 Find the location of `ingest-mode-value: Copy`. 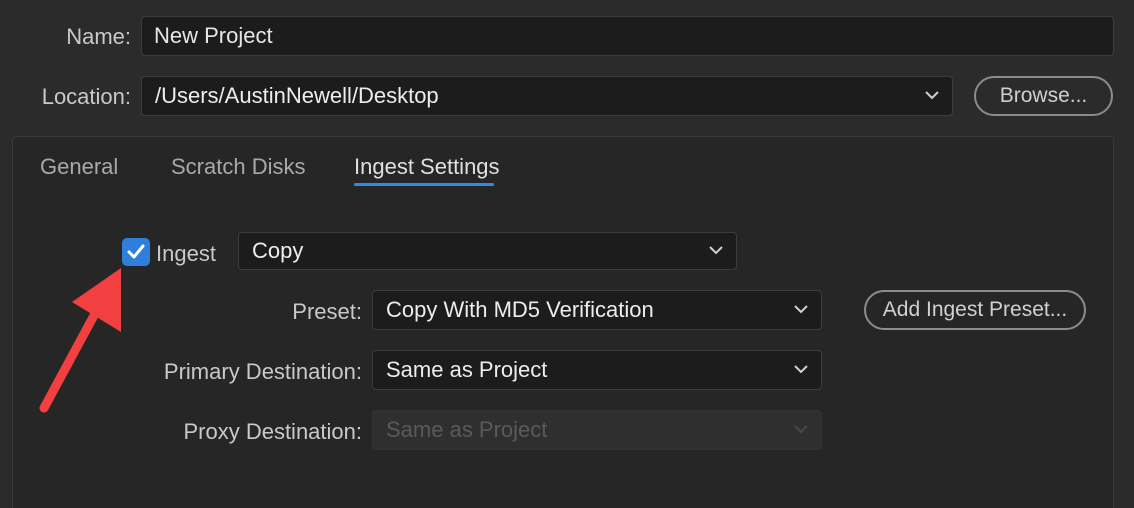

ingest-mode-value: Copy is located at coordinates (278, 250).